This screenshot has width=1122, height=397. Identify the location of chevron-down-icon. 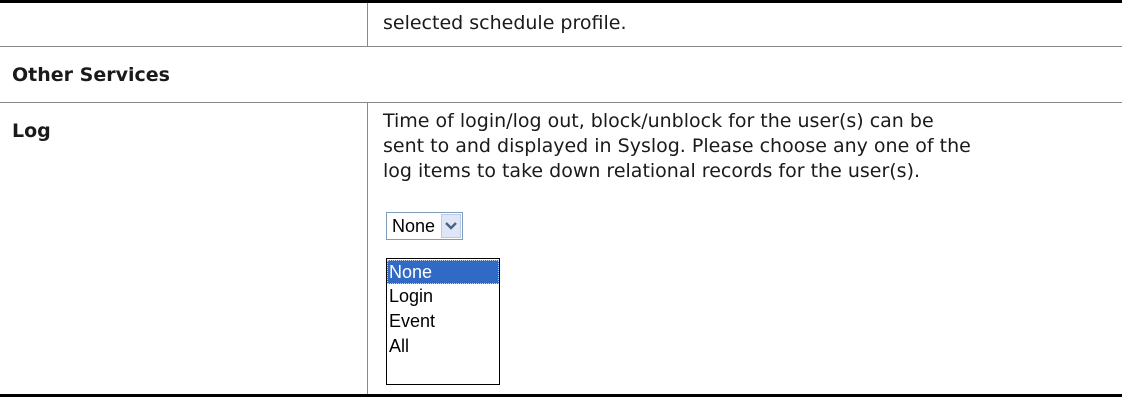
(451, 226).